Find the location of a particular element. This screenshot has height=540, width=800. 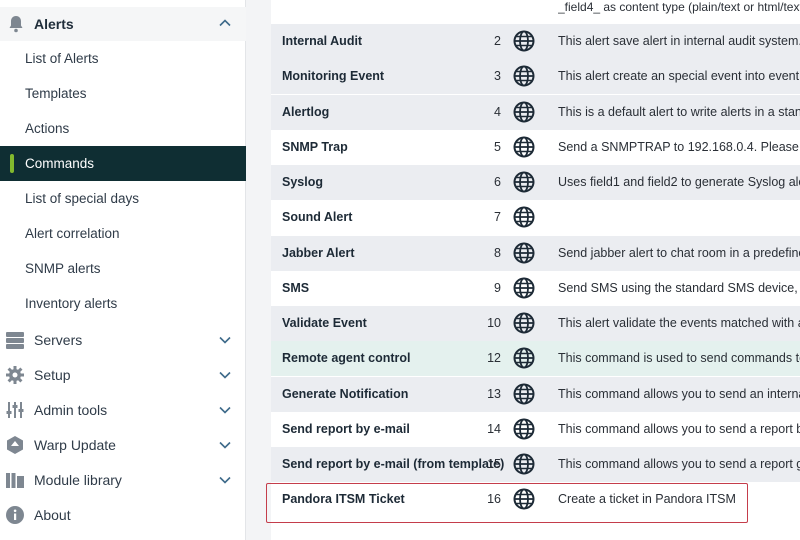

module-library-icon is located at coordinates (15, 480).